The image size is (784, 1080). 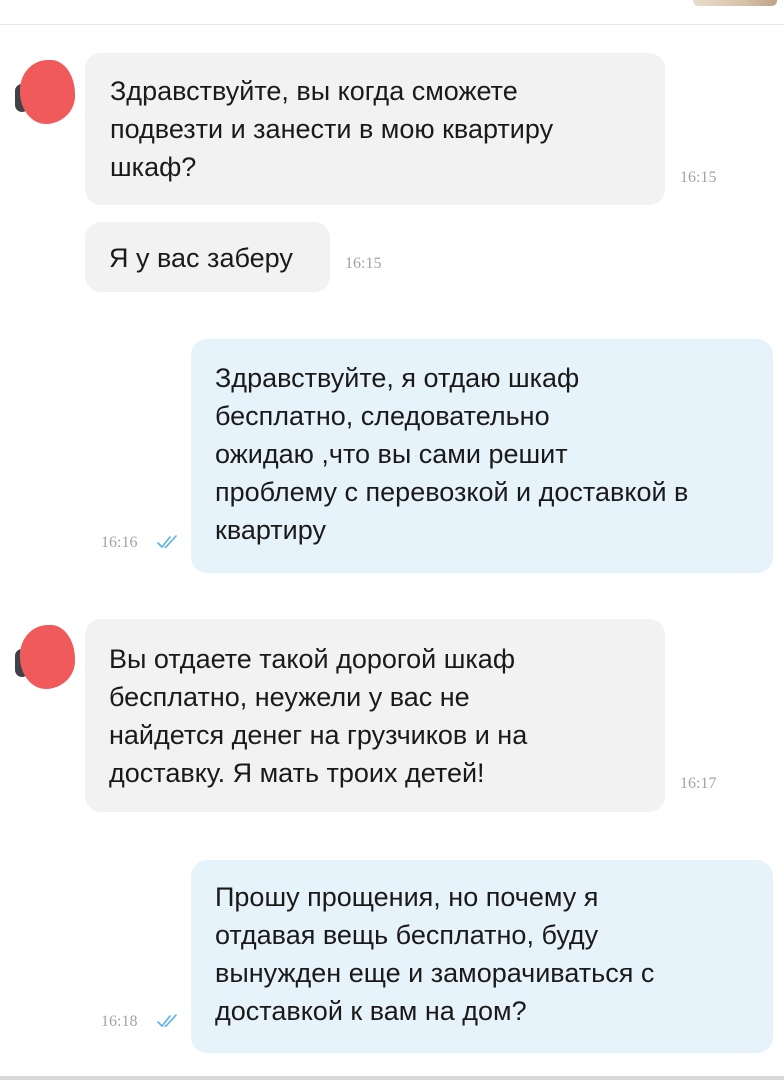 I want to click on incoming-message-bubble: Я у вас заберу 16:15, so click(x=233, y=257).